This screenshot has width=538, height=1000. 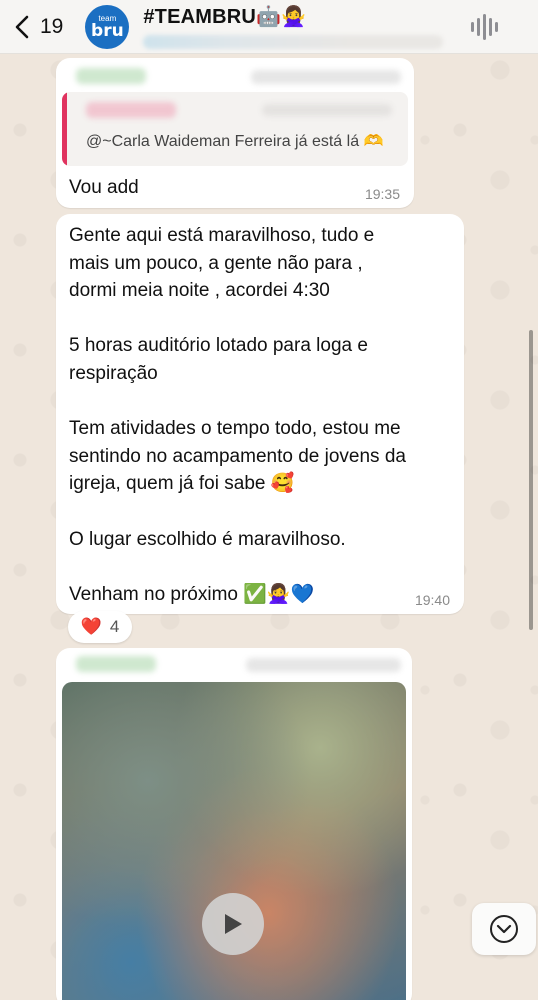 I want to click on chat-subtitle-redacted, so click(x=293, y=42).